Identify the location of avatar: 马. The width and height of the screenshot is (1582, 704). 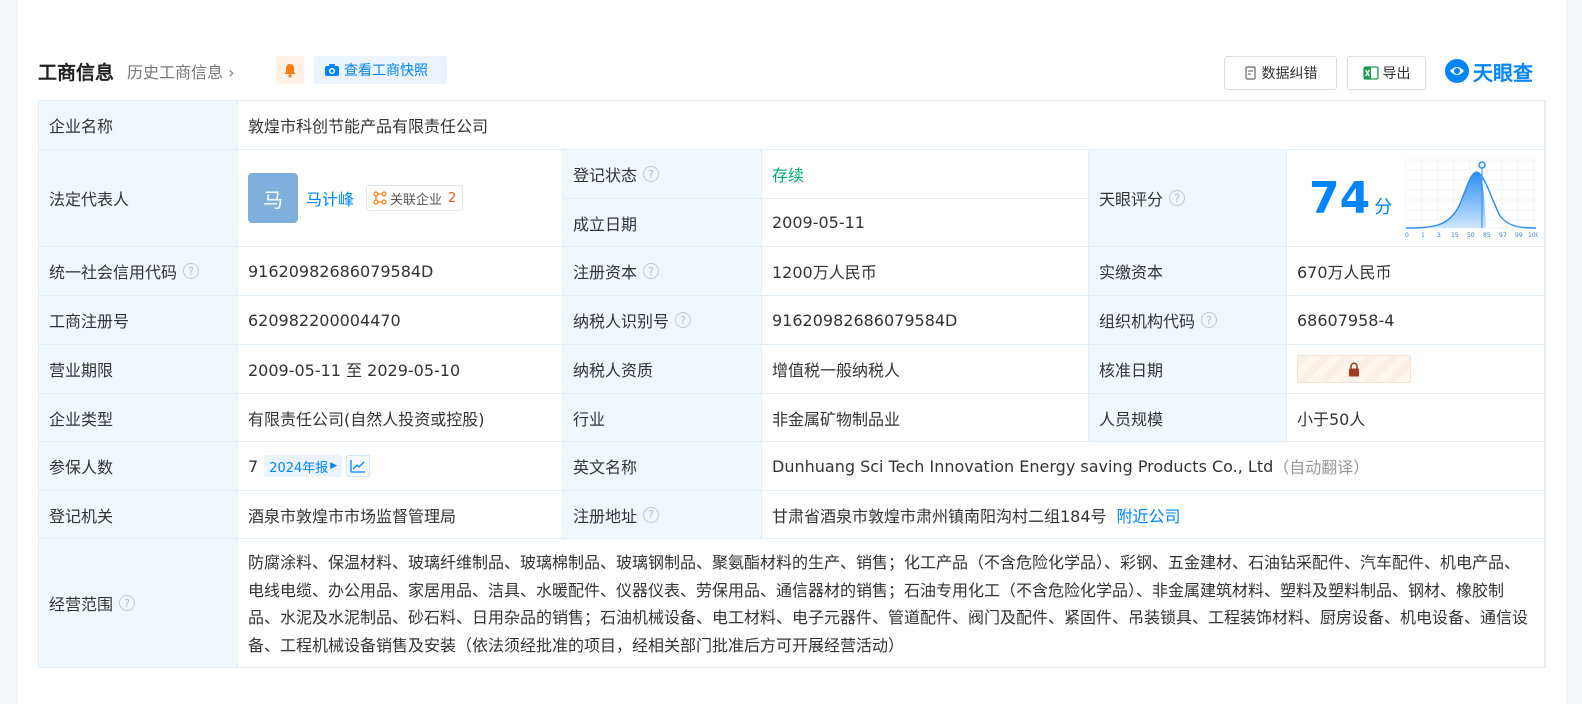
(273, 198).